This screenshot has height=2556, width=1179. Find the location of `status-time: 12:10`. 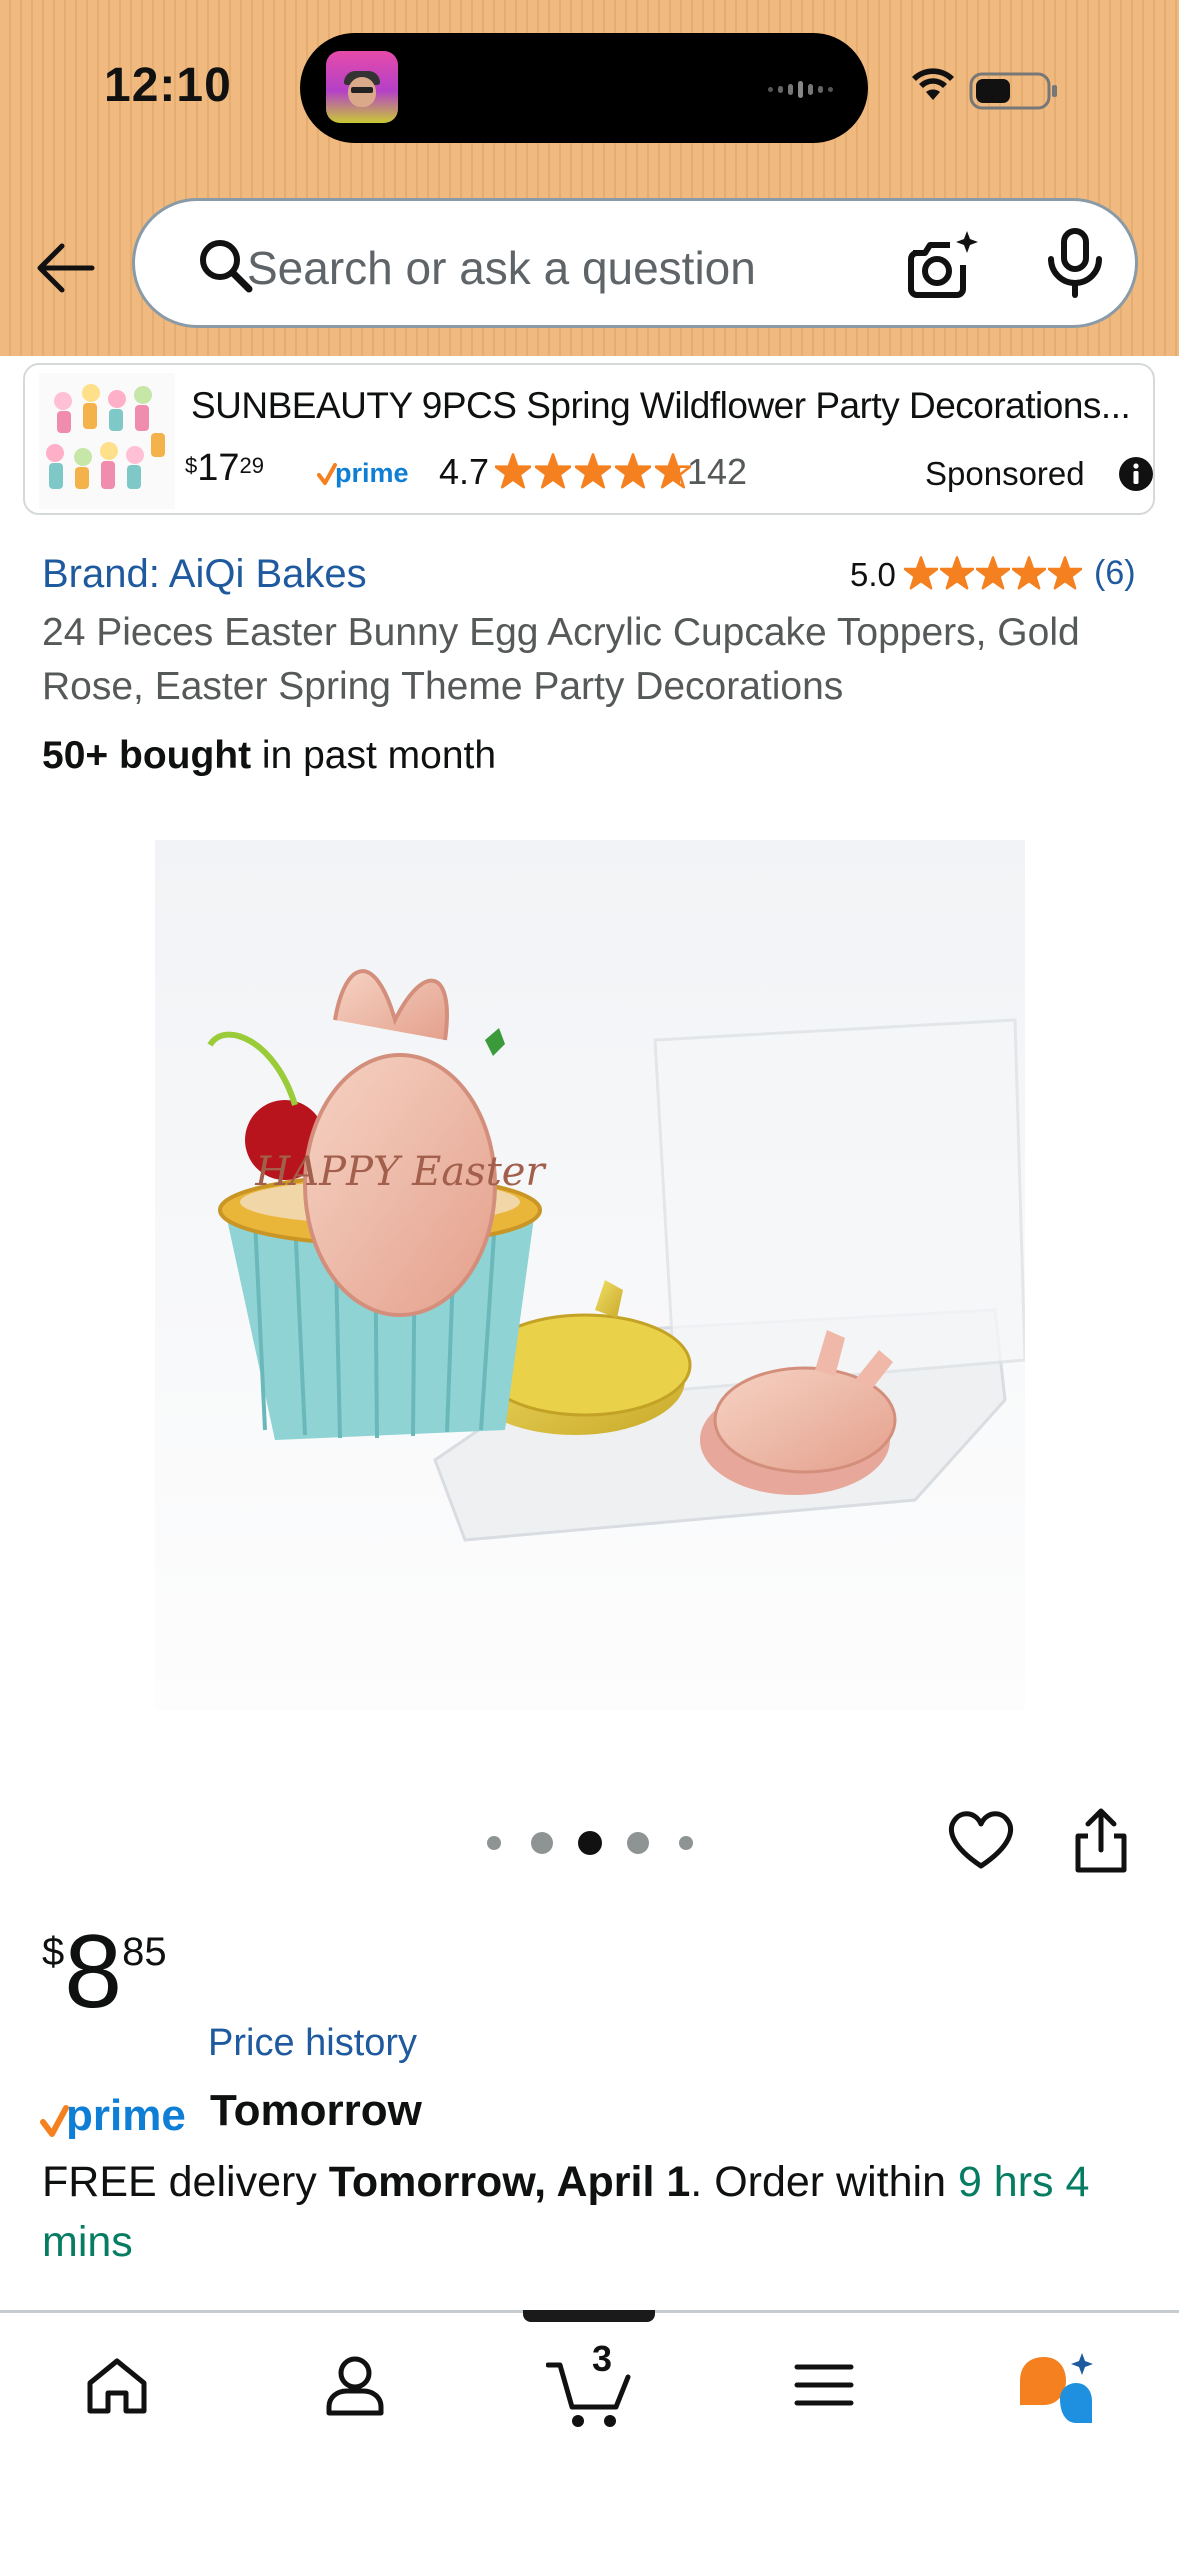

status-time: 12:10 is located at coordinates (168, 85).